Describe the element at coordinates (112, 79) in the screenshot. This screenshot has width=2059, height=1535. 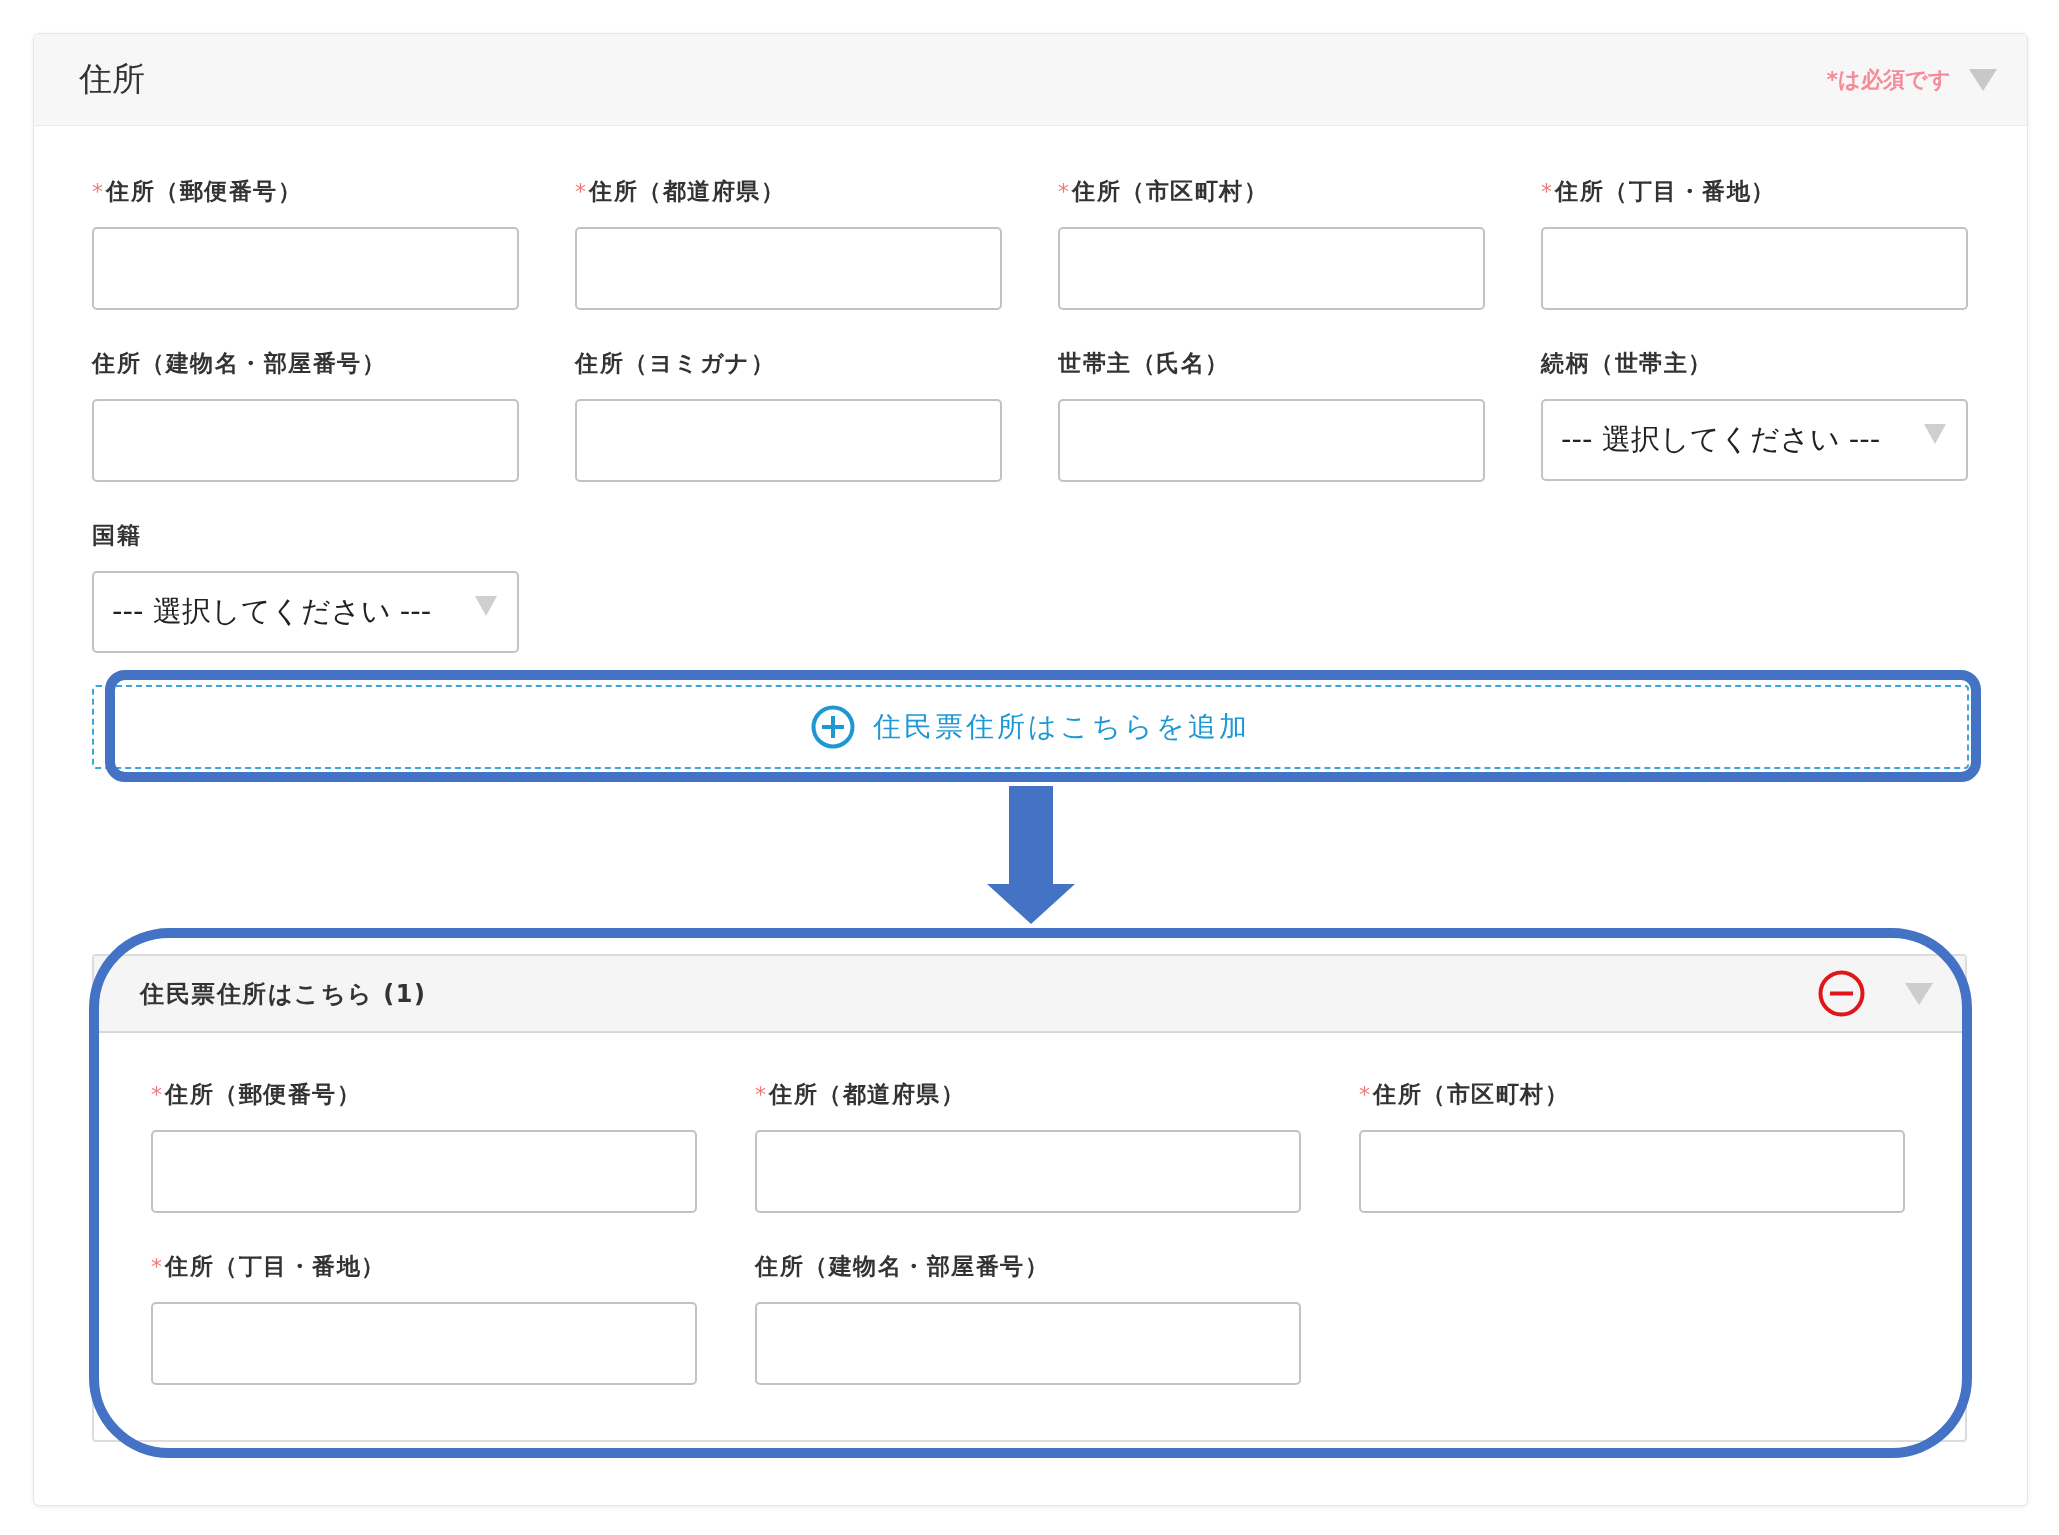
I see `section-title: 住所` at that location.